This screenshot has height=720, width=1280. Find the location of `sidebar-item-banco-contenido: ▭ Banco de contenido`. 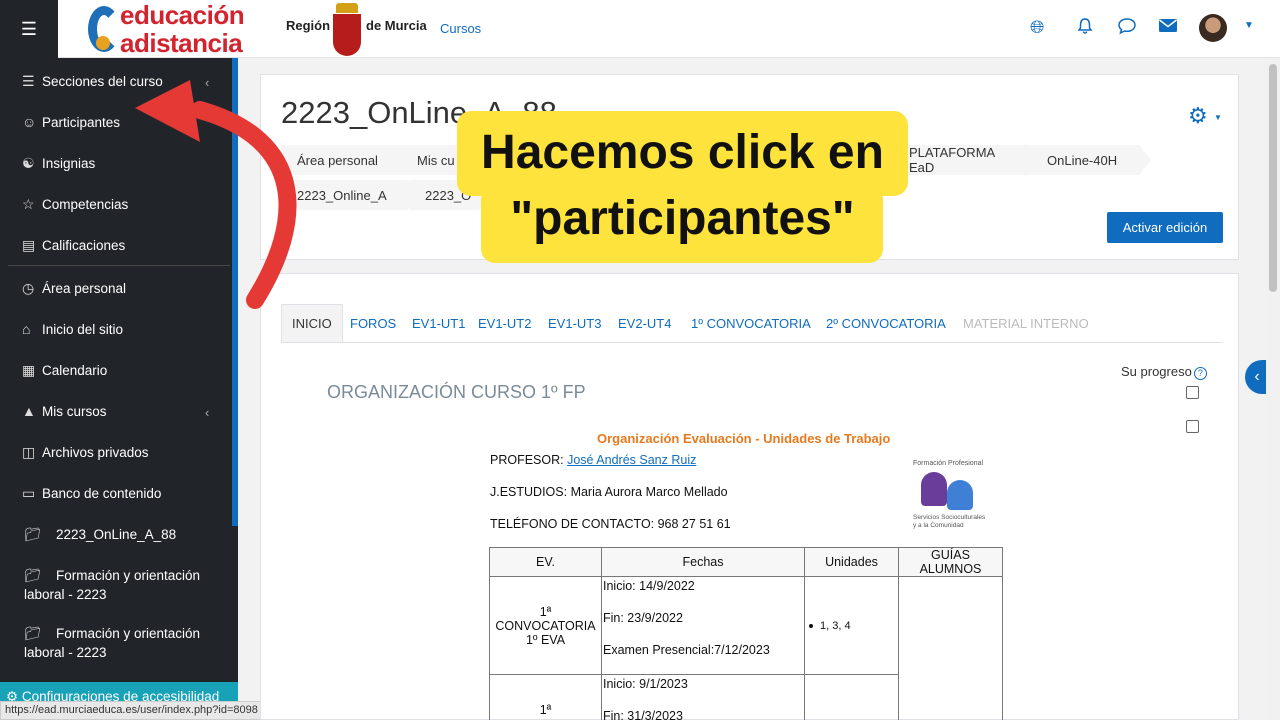

sidebar-item-banco-contenido: ▭ Banco de contenido is located at coordinates (91, 493).